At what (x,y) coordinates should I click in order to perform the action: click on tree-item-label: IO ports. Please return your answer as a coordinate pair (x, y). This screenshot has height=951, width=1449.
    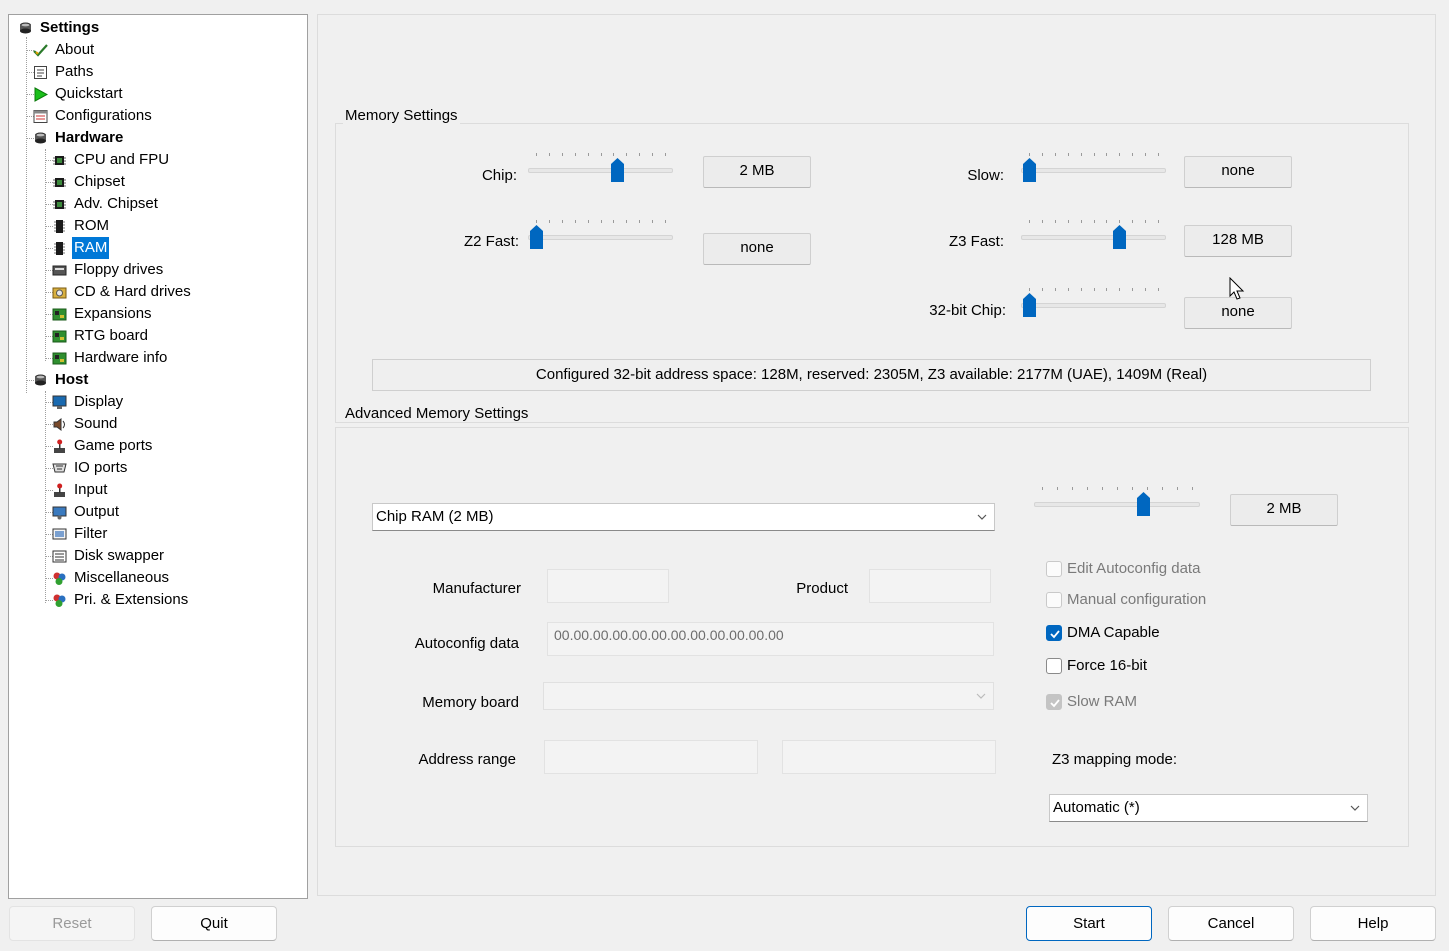
    Looking at the image, I should click on (101, 467).